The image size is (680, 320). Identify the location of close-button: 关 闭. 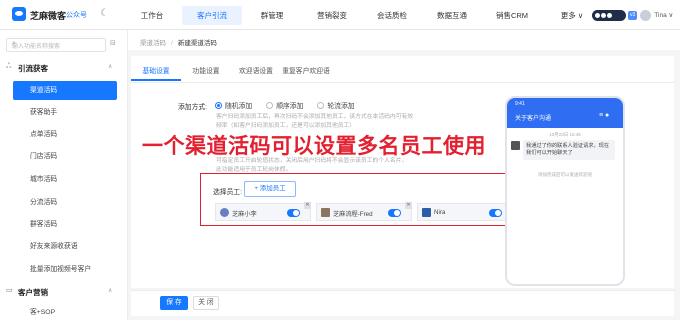
(206, 303).